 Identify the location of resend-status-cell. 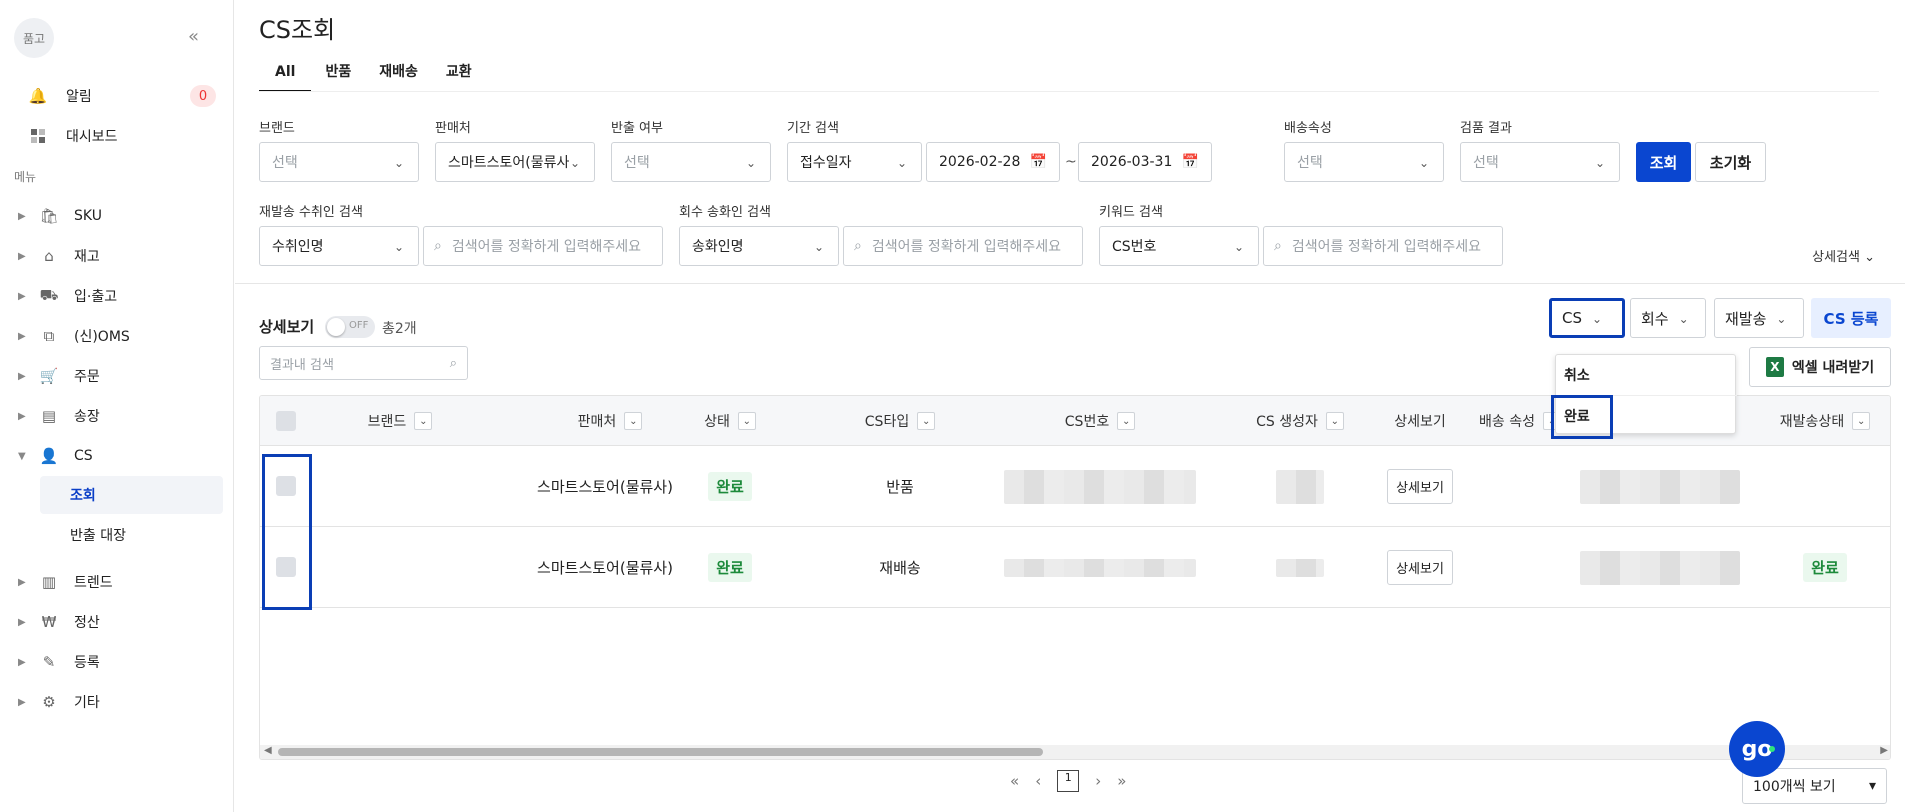
(1825, 486).